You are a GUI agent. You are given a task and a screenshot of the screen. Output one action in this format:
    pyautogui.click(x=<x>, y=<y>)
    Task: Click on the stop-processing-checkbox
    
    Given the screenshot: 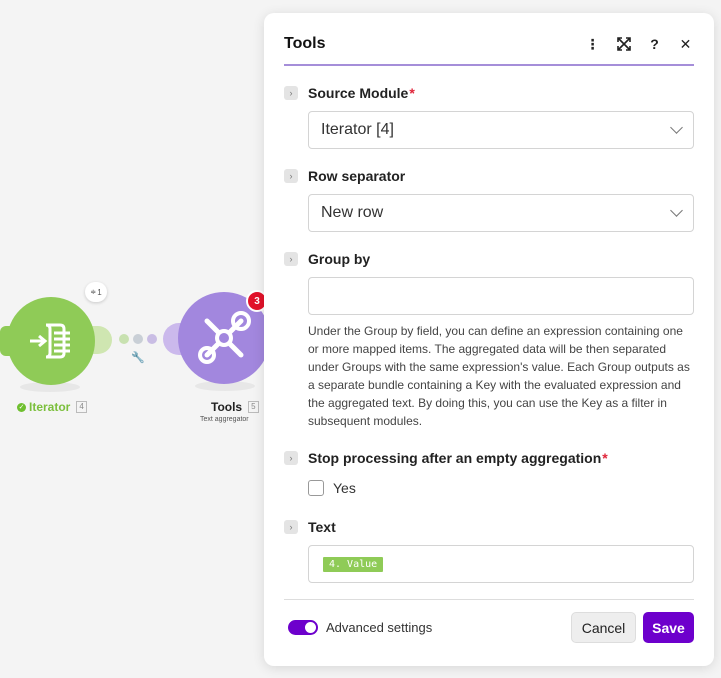 What is the action you would take?
    pyautogui.click(x=316, y=488)
    